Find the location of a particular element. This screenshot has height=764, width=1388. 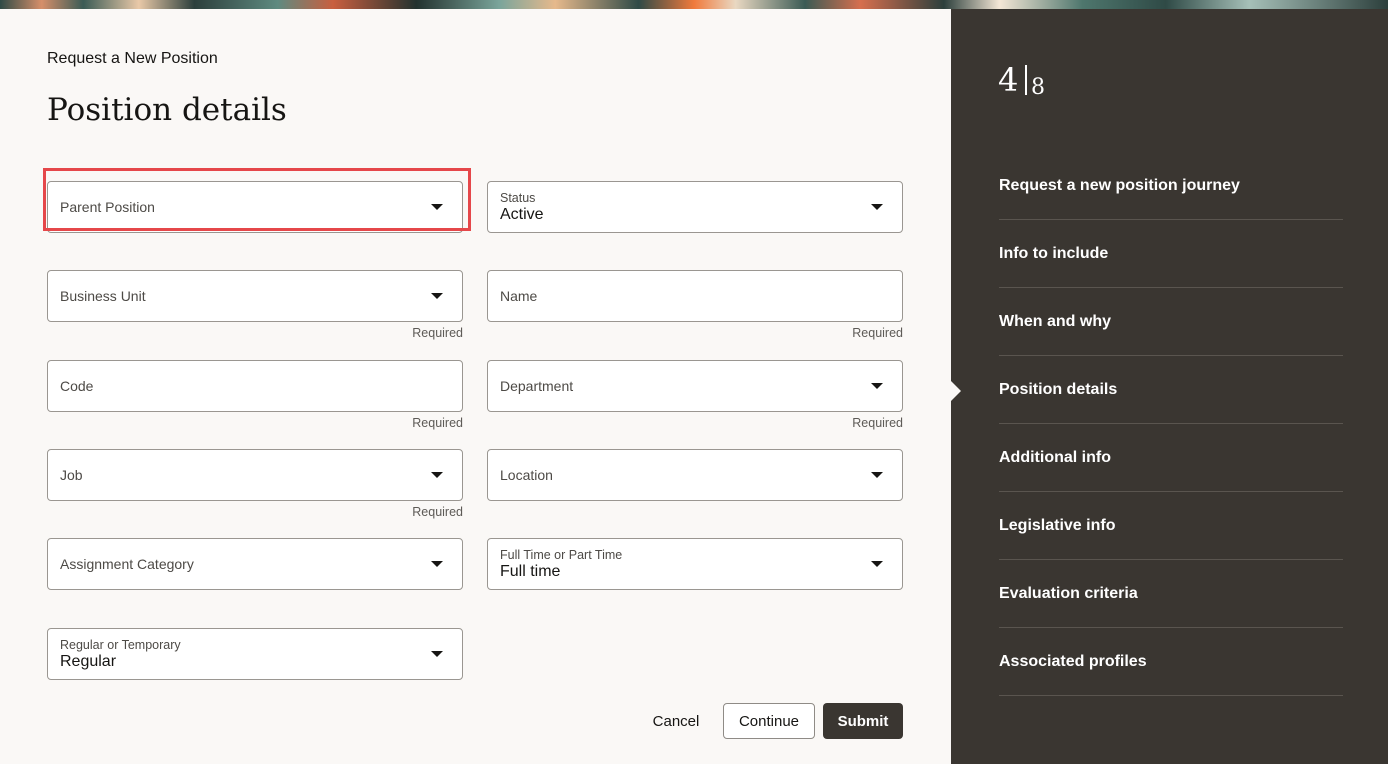

code-field: Code is located at coordinates (255, 386).